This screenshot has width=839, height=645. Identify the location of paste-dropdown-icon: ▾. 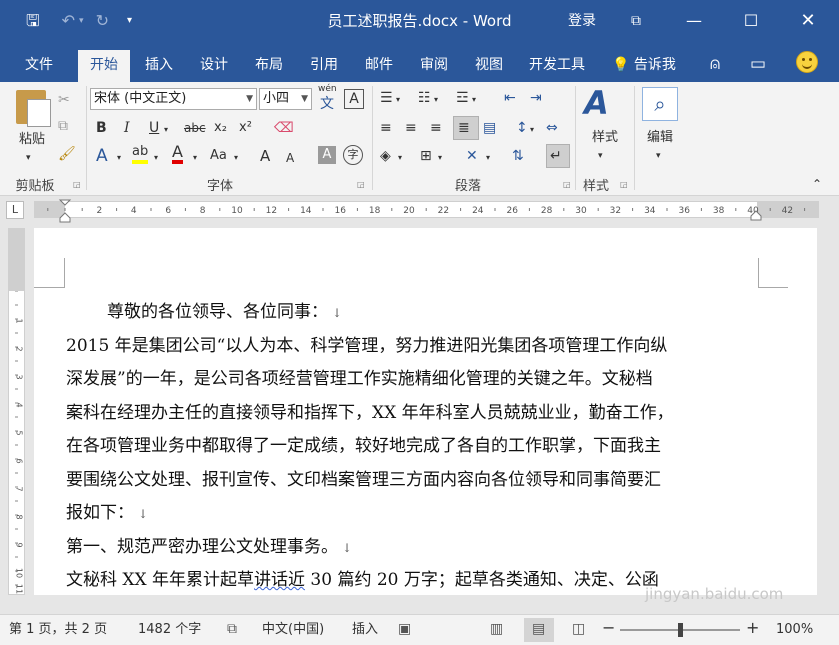
(28, 158).